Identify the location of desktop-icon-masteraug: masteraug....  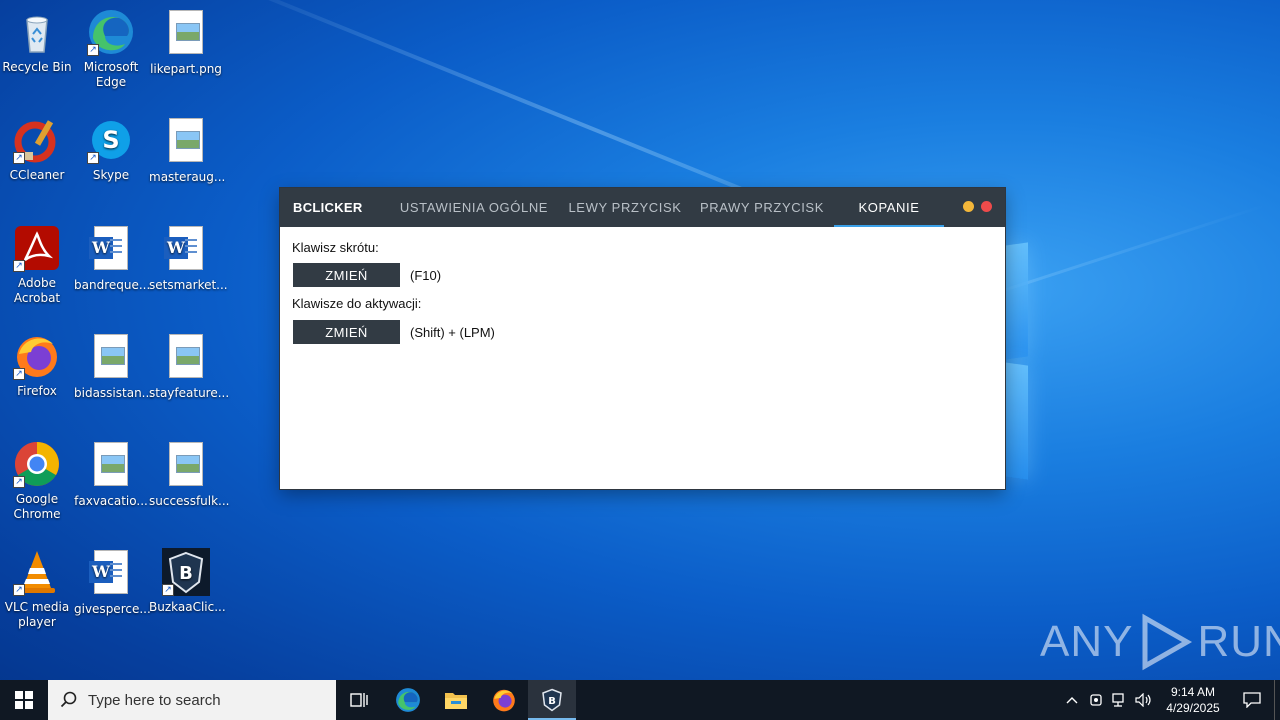
(187, 150).